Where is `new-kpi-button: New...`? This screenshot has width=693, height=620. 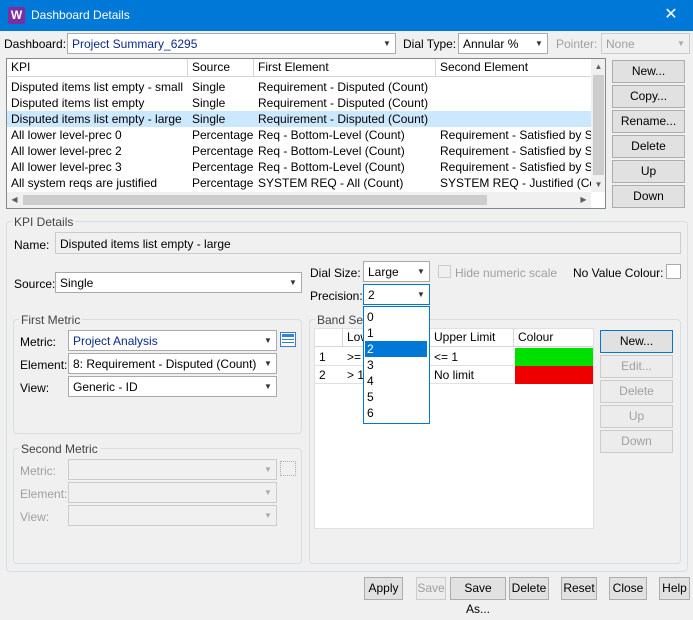 new-kpi-button: New... is located at coordinates (648, 71).